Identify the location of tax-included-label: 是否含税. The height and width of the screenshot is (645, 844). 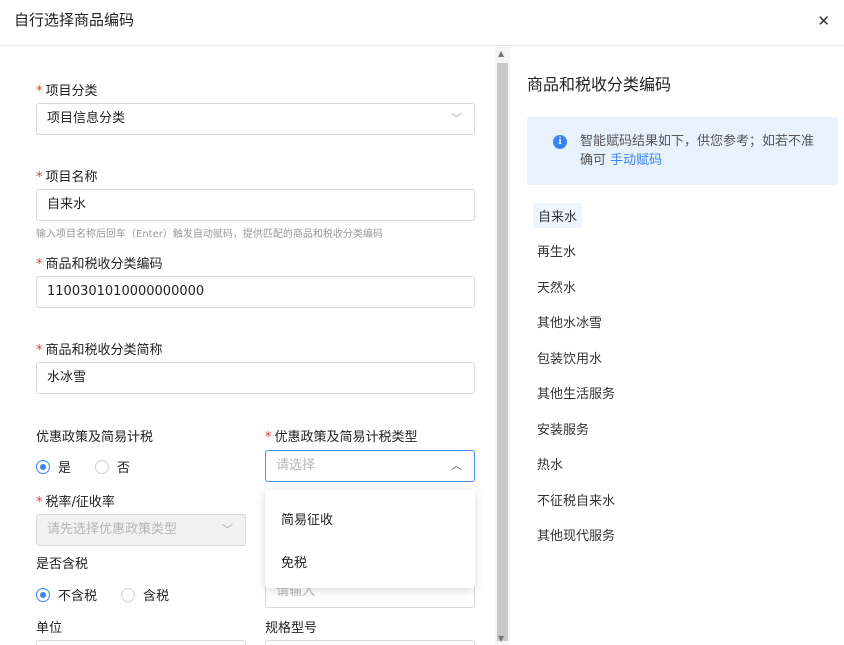
(62, 564).